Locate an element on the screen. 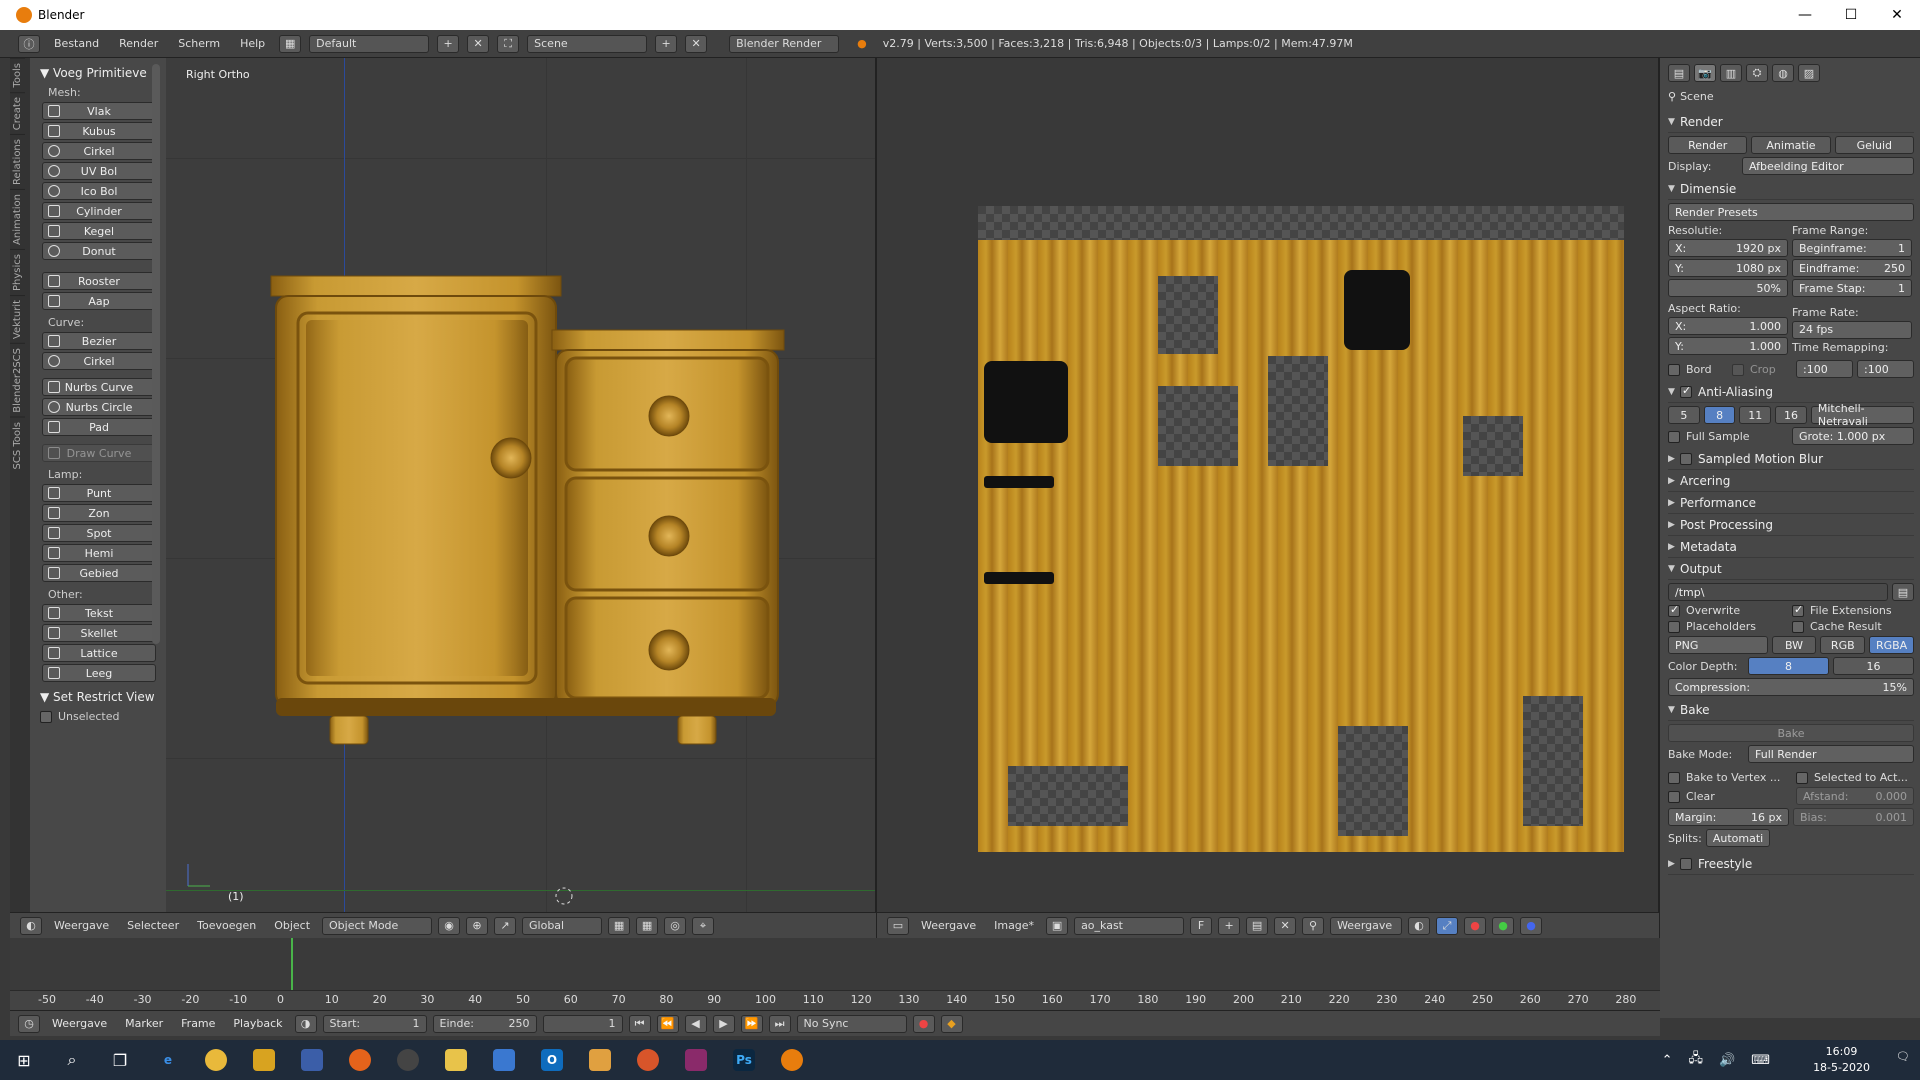 Image resolution: width=1920 pixels, height=1080 pixels. panel-restrict-view: ▼ Set Restrict View is located at coordinates (101, 697).